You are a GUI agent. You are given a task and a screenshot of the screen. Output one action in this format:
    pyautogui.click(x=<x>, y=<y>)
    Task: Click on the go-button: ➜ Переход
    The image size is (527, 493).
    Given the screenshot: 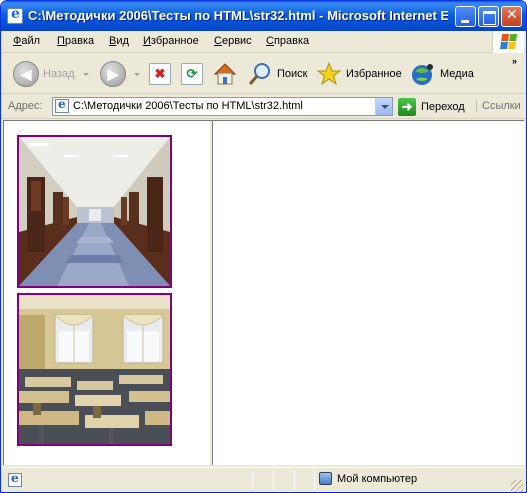 What is the action you would take?
    pyautogui.click(x=431, y=107)
    